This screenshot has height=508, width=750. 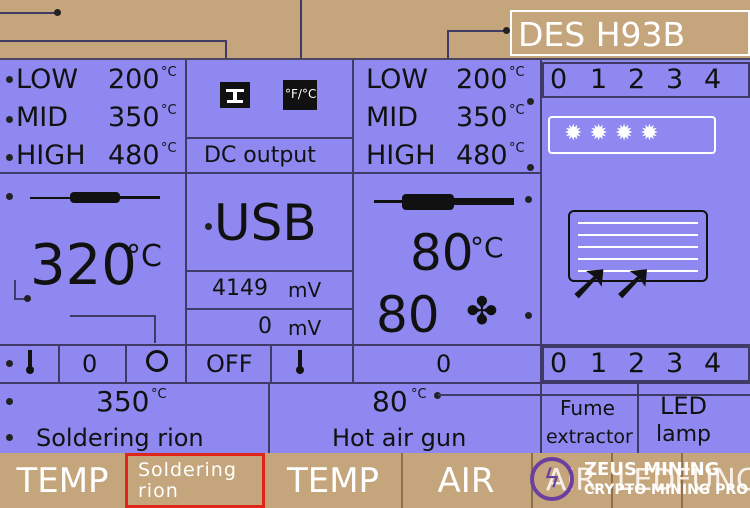 I want to click on model-box: DES H93B, so click(x=630, y=33).